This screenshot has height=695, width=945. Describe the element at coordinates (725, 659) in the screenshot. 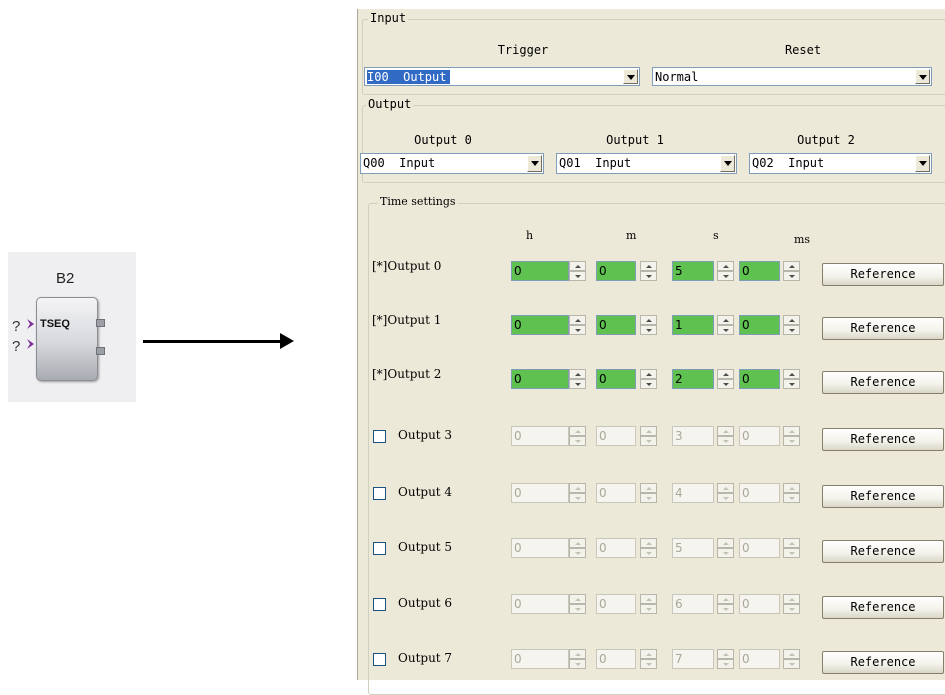

I see `output-7-s-spinner` at that location.